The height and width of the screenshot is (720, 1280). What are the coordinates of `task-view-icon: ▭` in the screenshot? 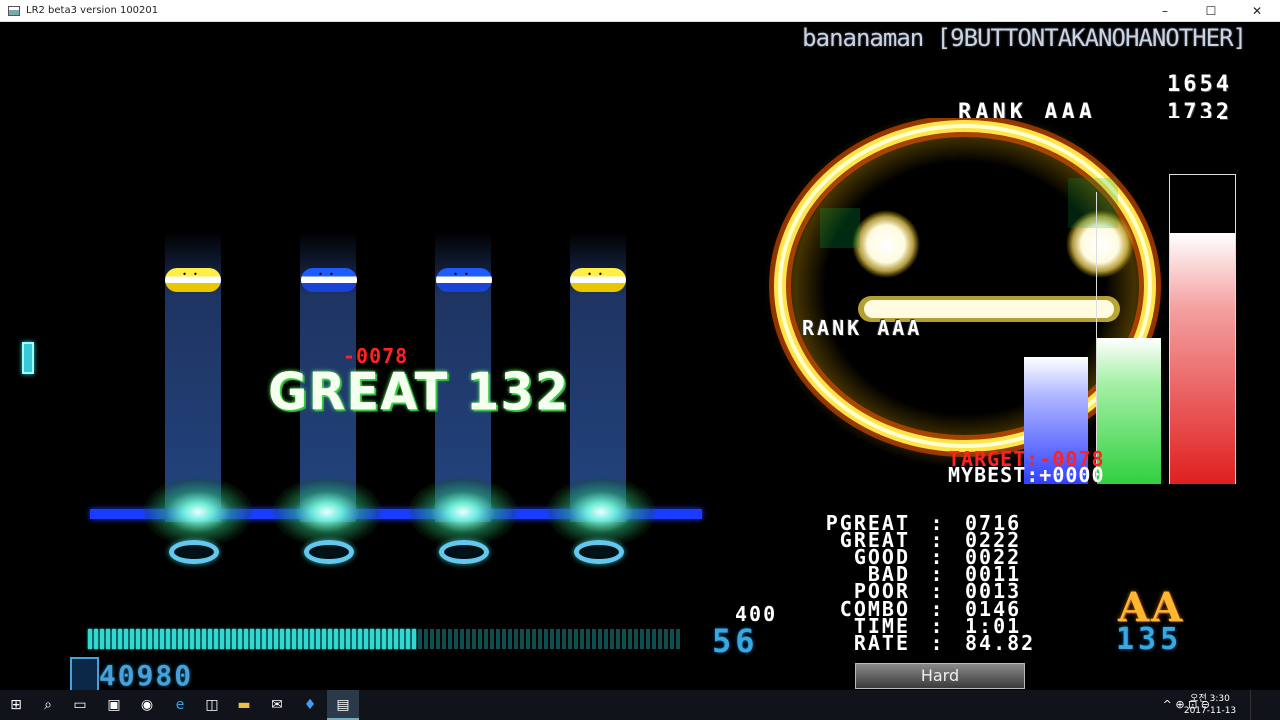 It's located at (80, 705).